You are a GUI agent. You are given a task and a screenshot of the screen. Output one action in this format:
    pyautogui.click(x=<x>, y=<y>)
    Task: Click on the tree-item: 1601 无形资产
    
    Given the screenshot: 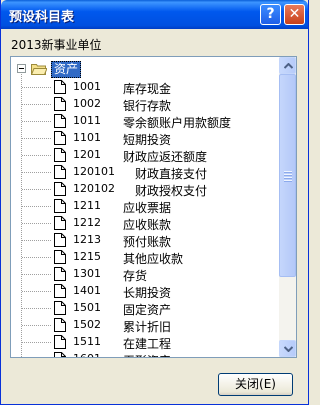 What is the action you would take?
    pyautogui.click(x=145, y=354)
    